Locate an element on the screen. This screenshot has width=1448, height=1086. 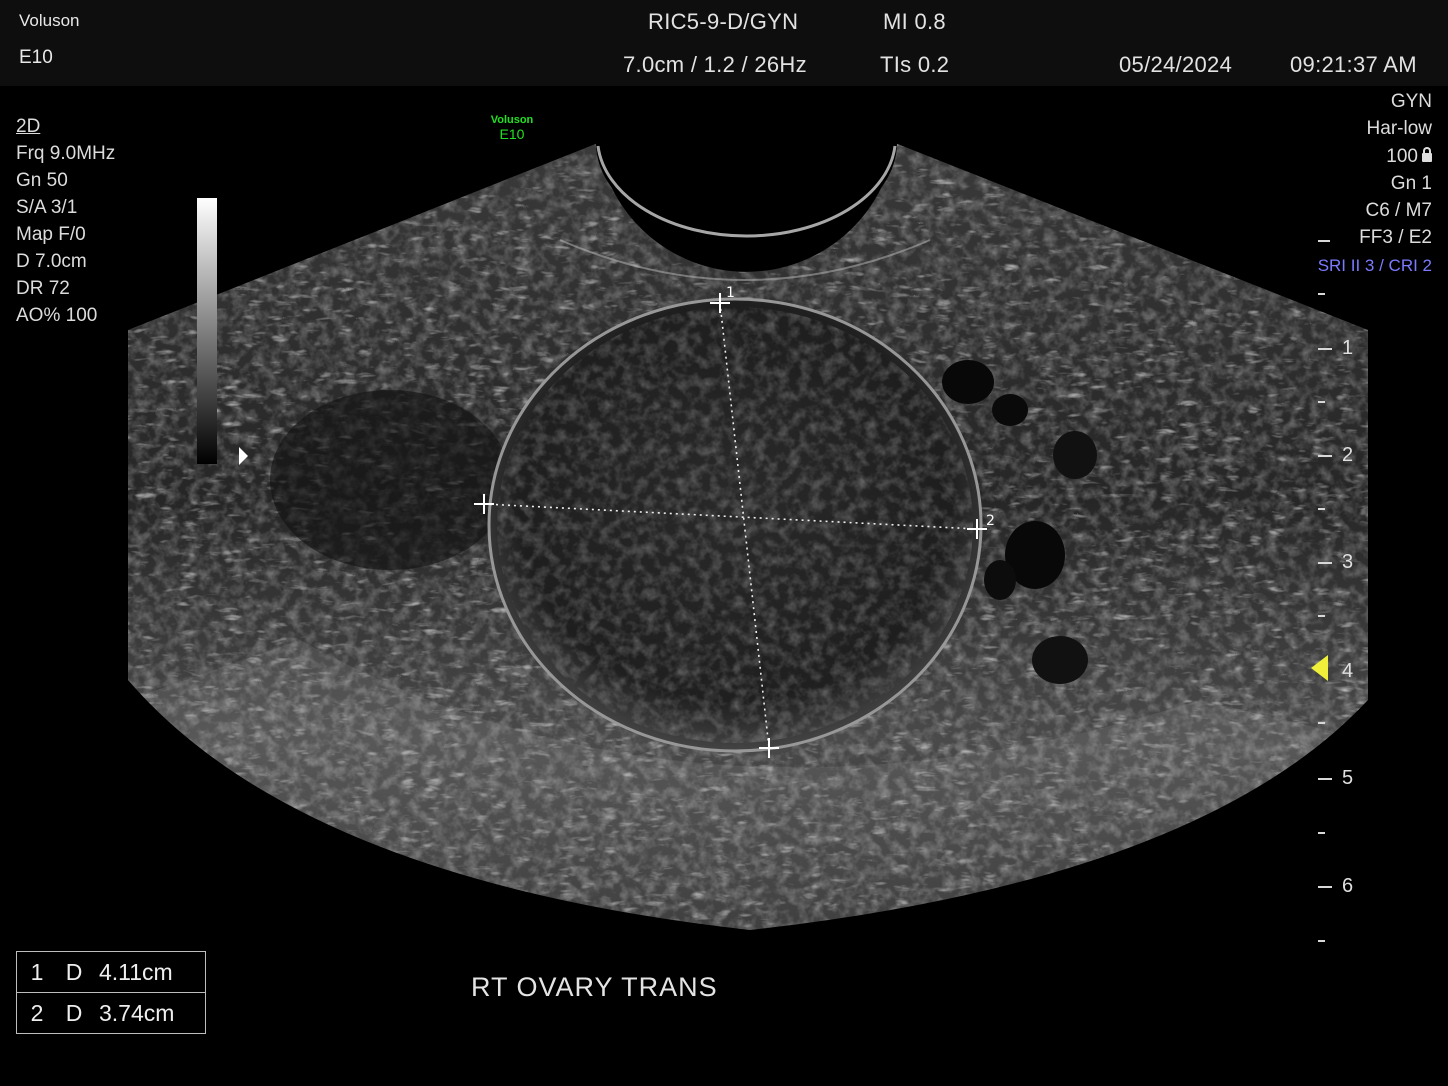
probe-preset: RIC5-9-D/GYN is located at coordinates (723, 21).